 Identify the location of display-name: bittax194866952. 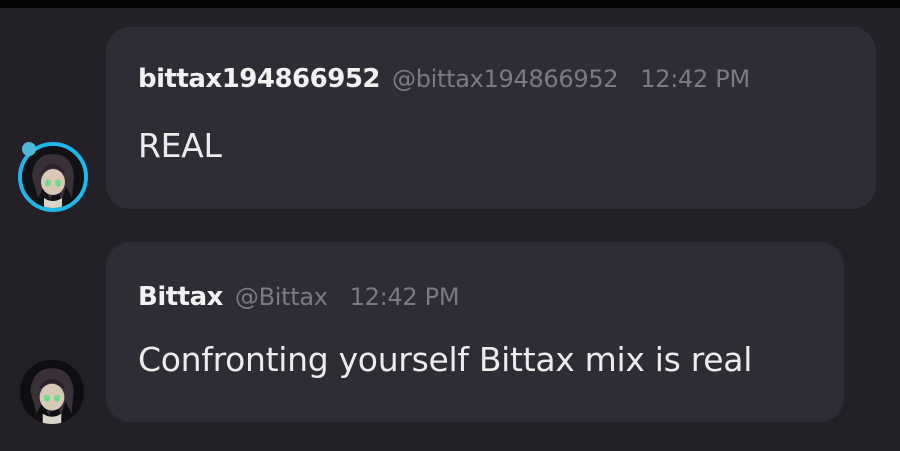
(259, 79).